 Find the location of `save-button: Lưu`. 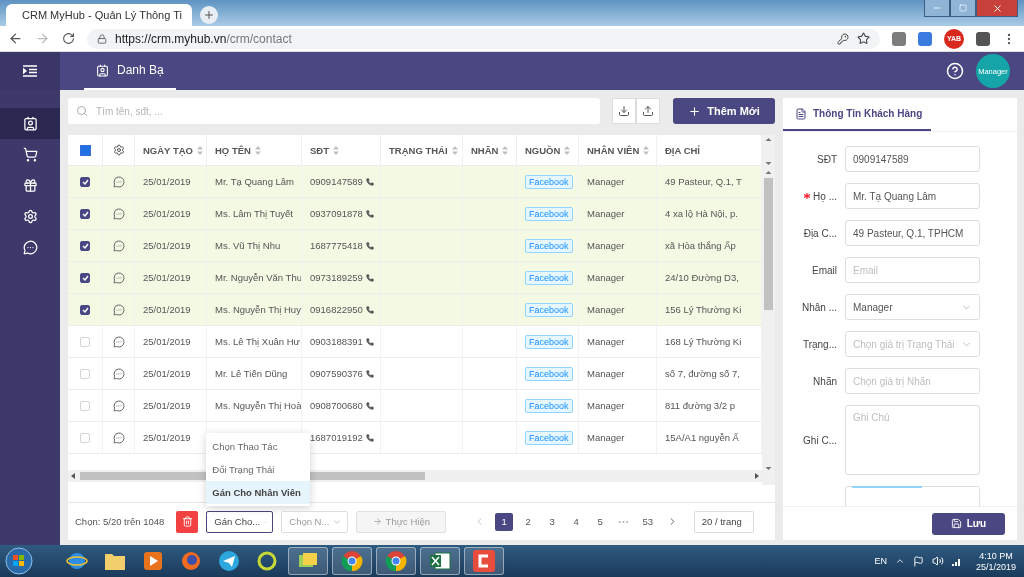

save-button: Lưu is located at coordinates (968, 523).